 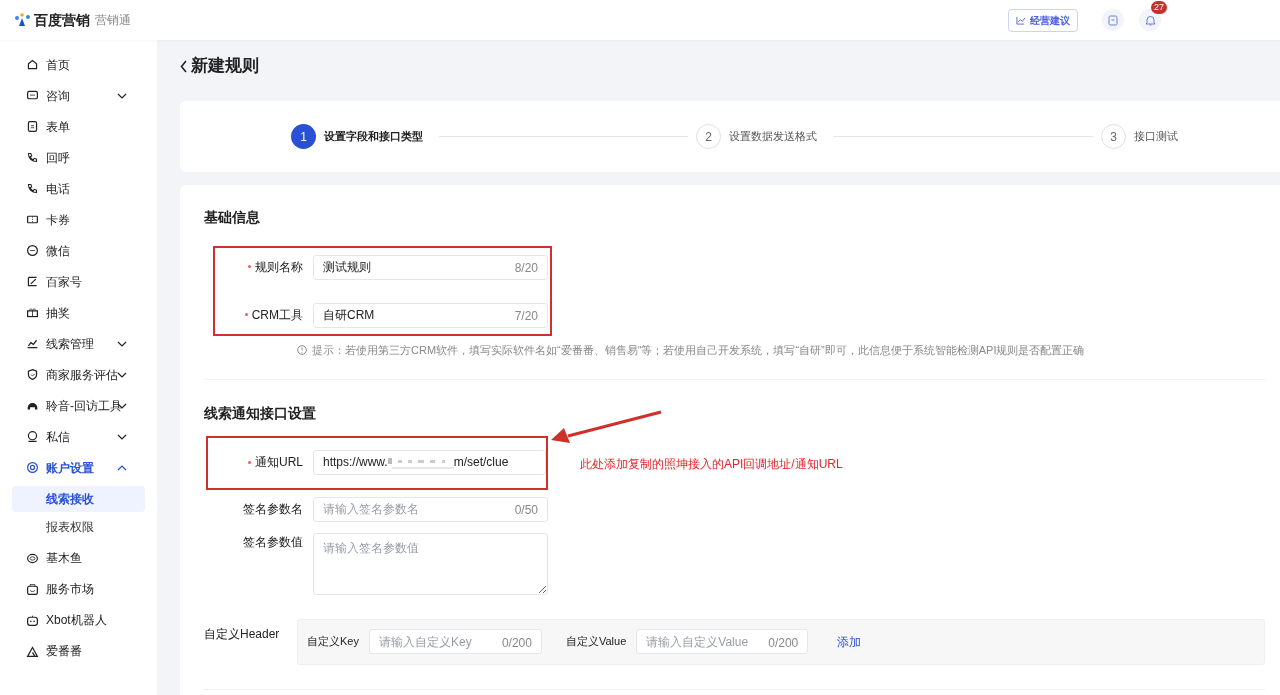 What do you see at coordinates (78, 312) in the screenshot?
I see `sidebar-item: 抽奖` at bounding box center [78, 312].